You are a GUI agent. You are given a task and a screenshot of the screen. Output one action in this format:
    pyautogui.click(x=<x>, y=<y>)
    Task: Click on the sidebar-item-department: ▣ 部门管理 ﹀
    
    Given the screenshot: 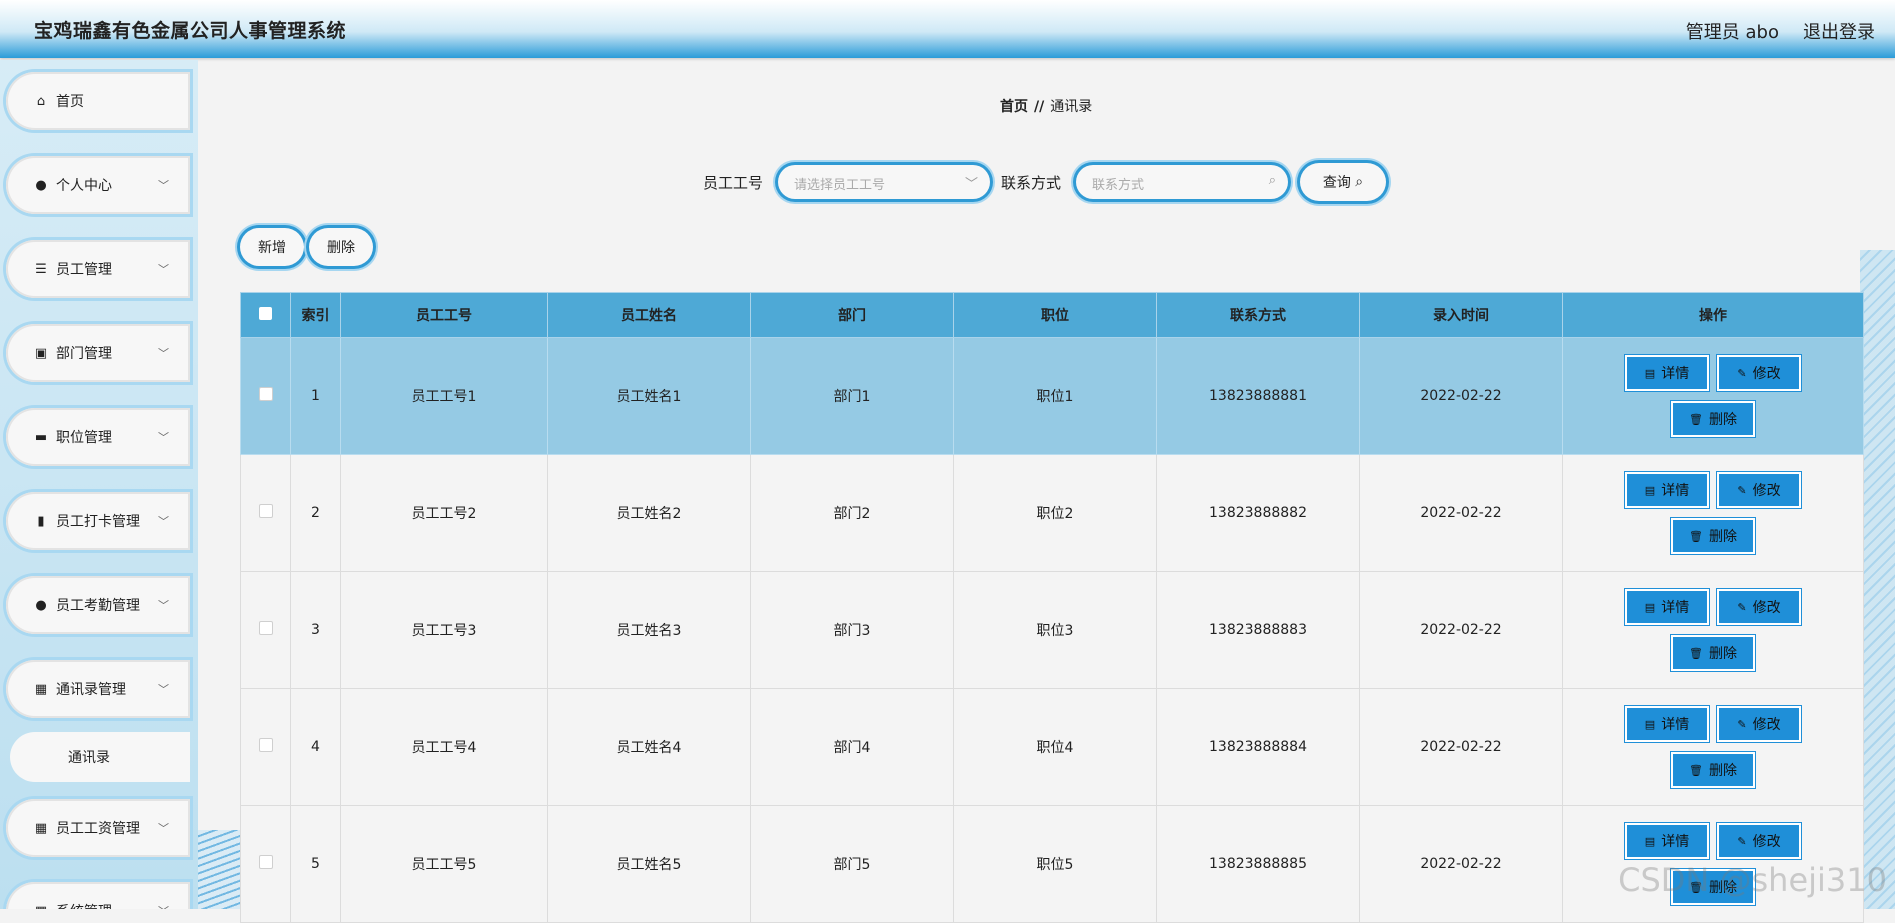 What is the action you would take?
    pyautogui.click(x=98, y=353)
    